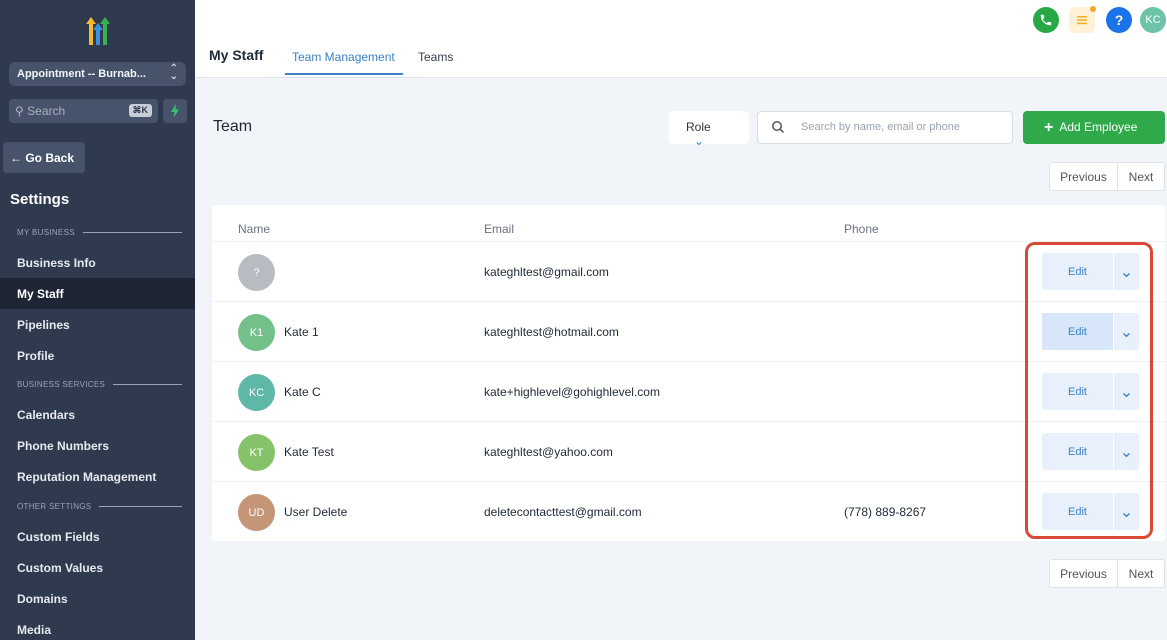  I want to click on table-row: ? kateghltest@gmail.com Edit ⌄, so click(688, 271).